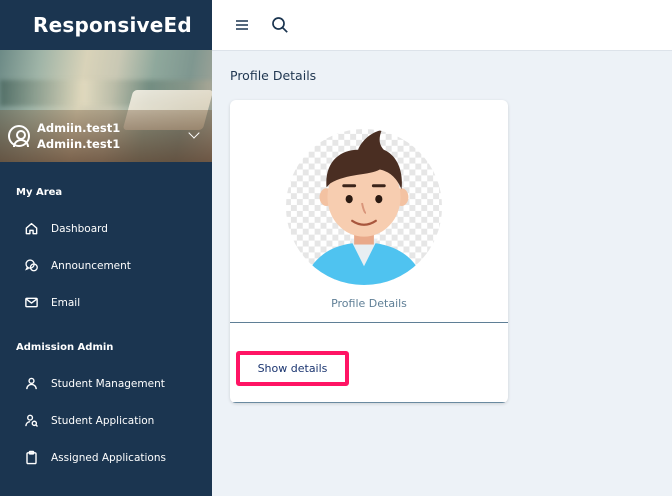 The height and width of the screenshot is (496, 672). Describe the element at coordinates (194, 133) in the screenshot. I see `chevron-down-icon` at that location.